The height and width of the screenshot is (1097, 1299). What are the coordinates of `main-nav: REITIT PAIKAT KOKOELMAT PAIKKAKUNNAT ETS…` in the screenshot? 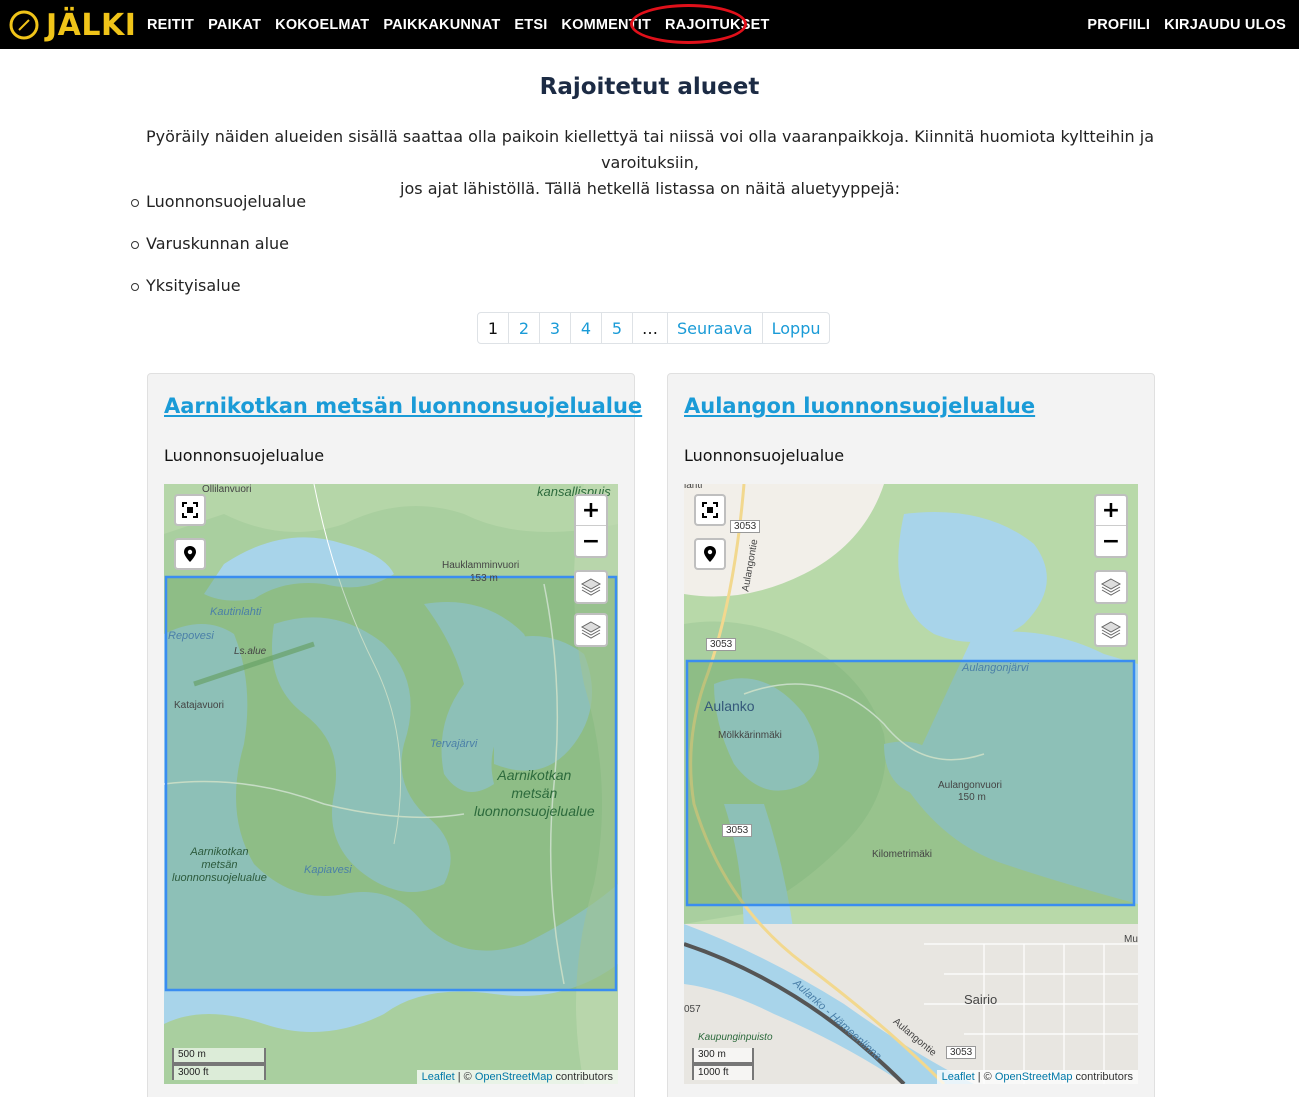 It's located at (458, 24).